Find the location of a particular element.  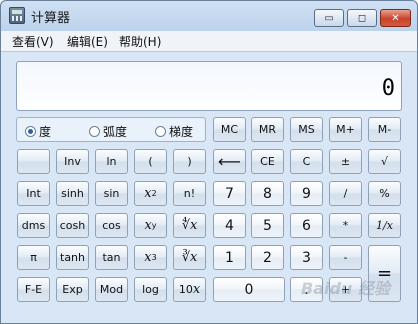

radio-gradians-label: 梯度 is located at coordinates (181, 132).